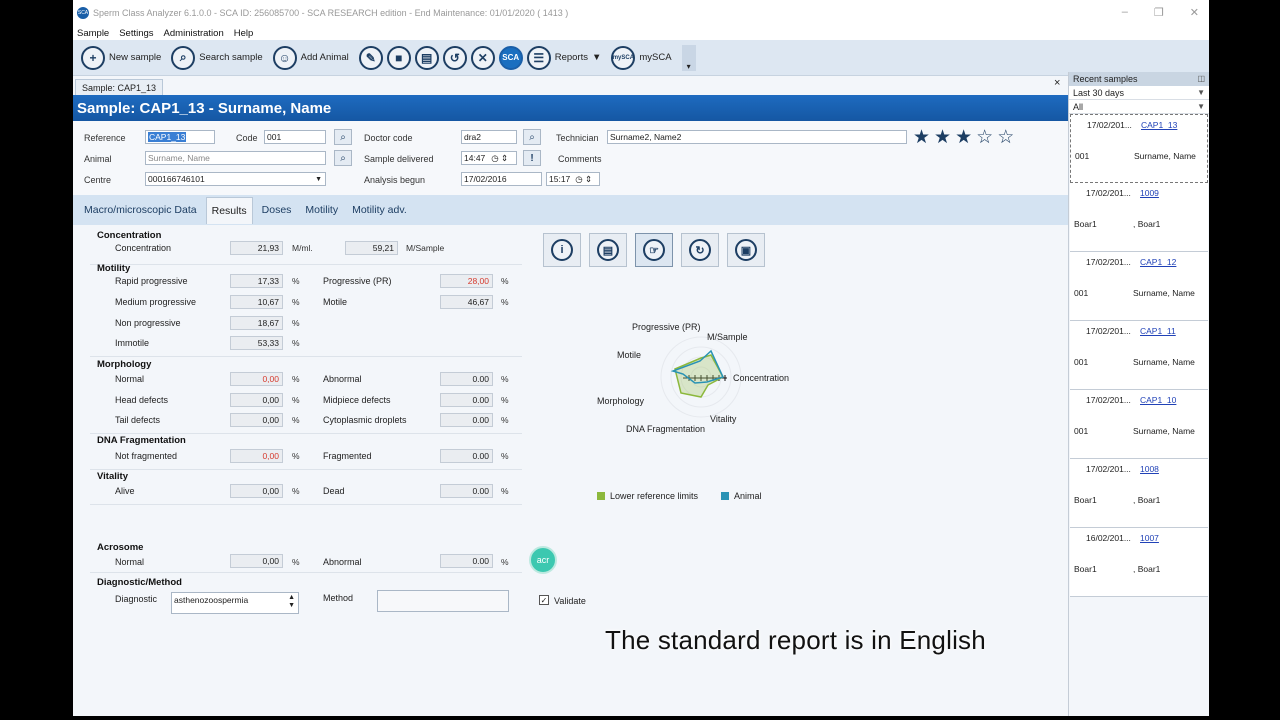 Image resolution: width=1280 pixels, height=720 pixels. What do you see at coordinates (295, 137) in the screenshot?
I see `code-input: 001` at bounding box center [295, 137].